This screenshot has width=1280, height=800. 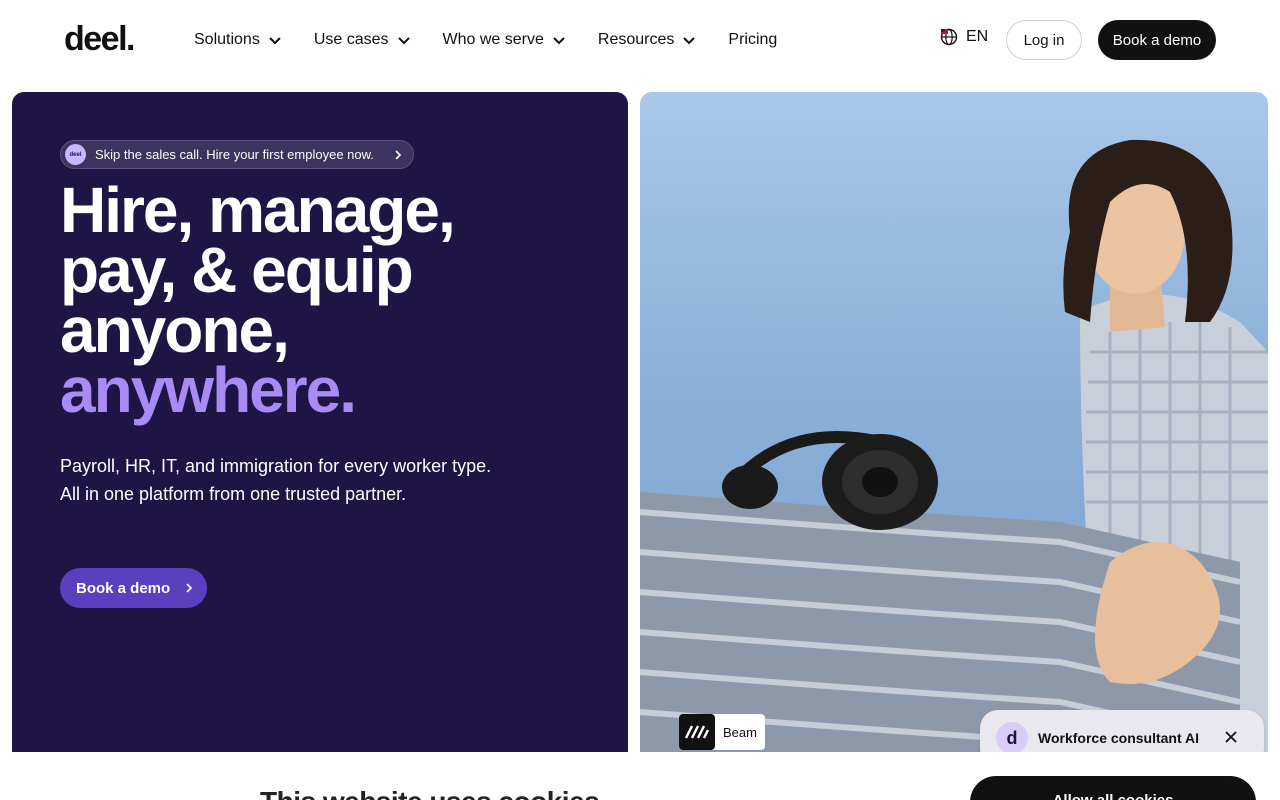 I want to click on nav-item-label: Use cases, so click(x=351, y=39).